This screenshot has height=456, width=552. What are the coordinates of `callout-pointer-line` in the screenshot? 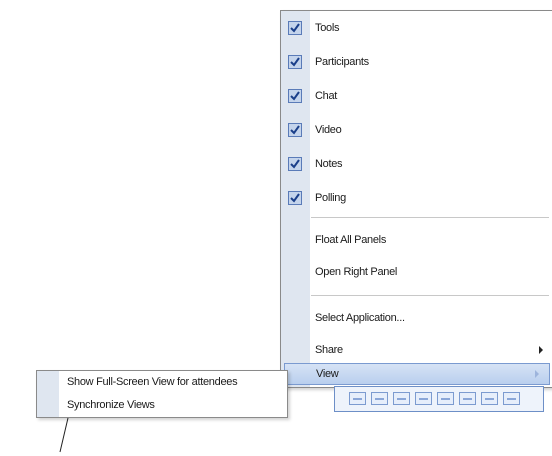 It's located at (64, 435).